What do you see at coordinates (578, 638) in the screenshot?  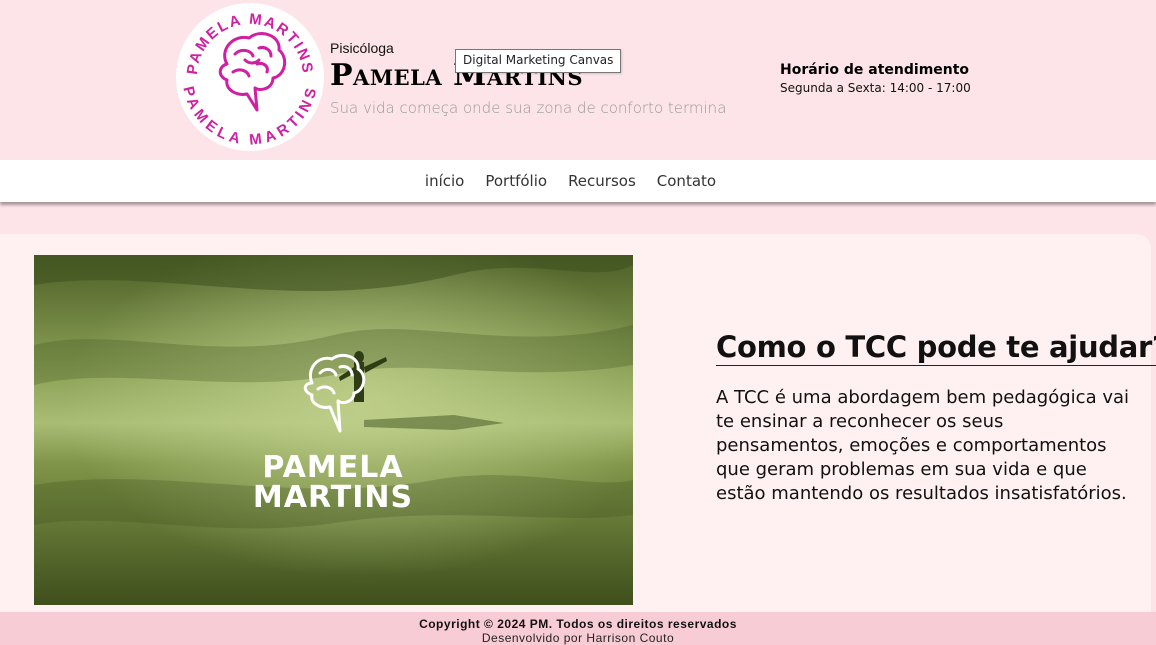 I see `developer-credit: Desenvolvido por Harrison Couto` at bounding box center [578, 638].